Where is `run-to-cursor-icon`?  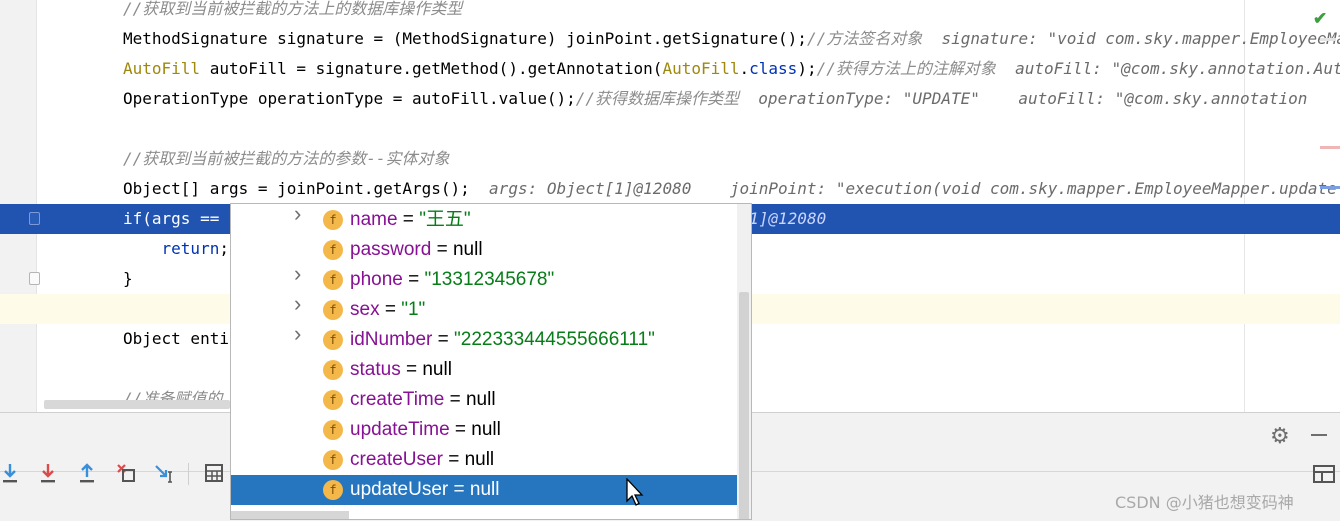 run-to-cursor-icon is located at coordinates (165, 473).